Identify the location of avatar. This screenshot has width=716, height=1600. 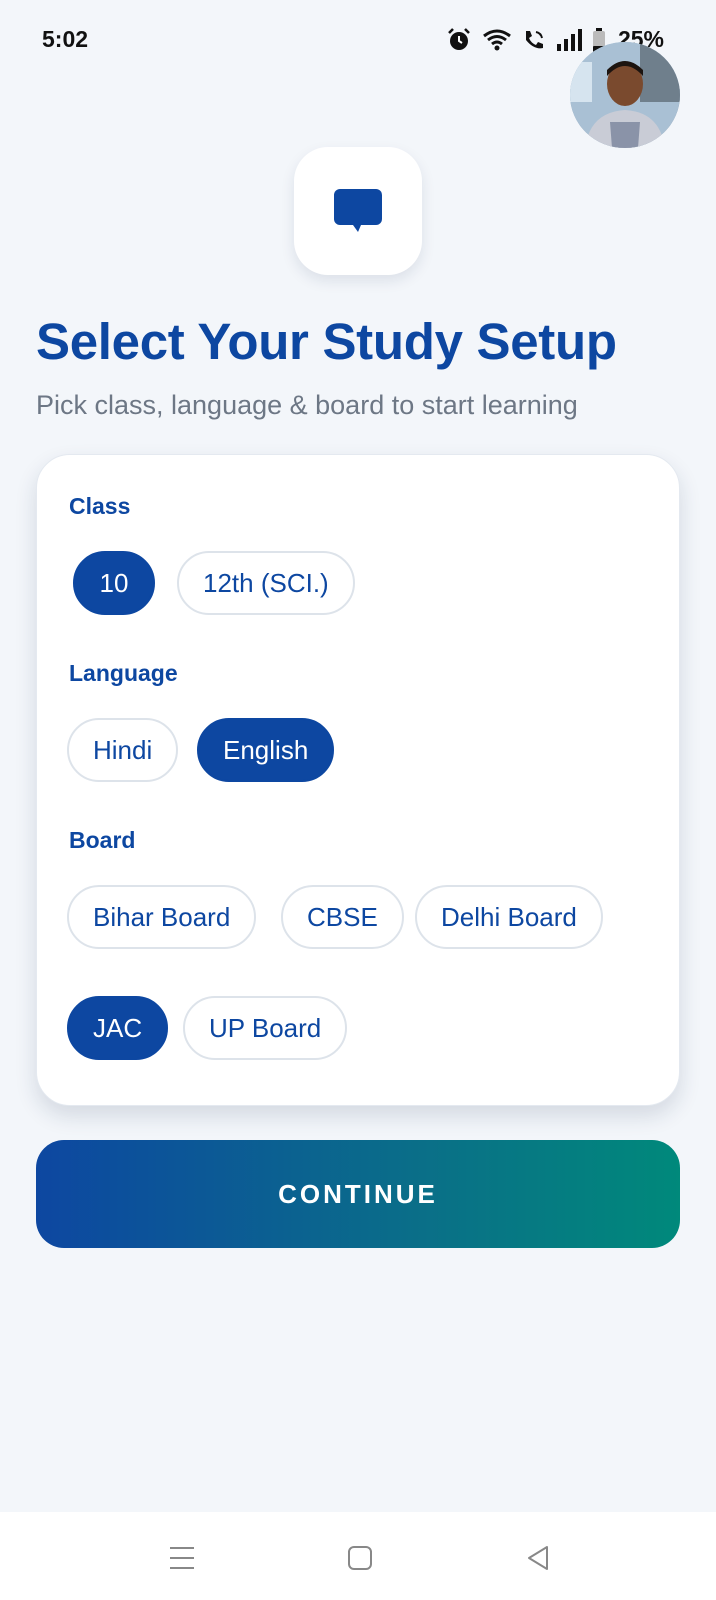
(625, 95).